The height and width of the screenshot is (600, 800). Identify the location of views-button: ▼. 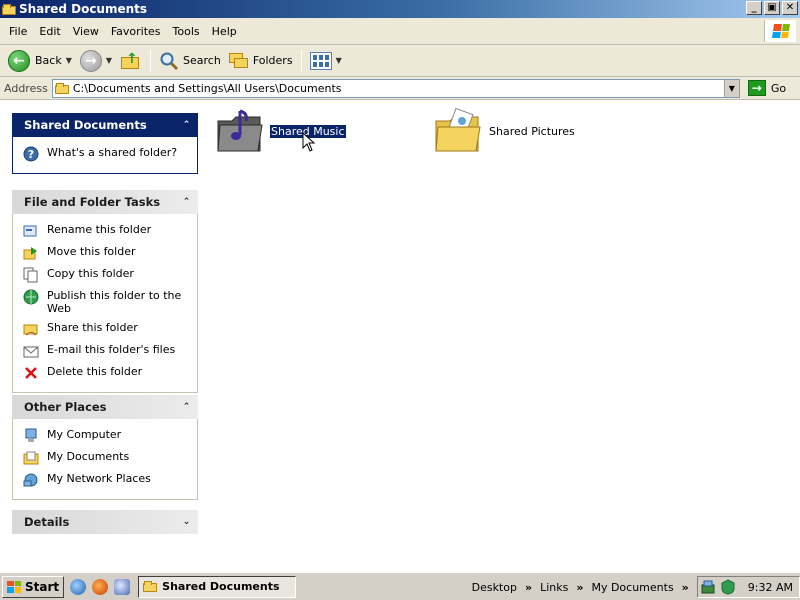
(326, 61).